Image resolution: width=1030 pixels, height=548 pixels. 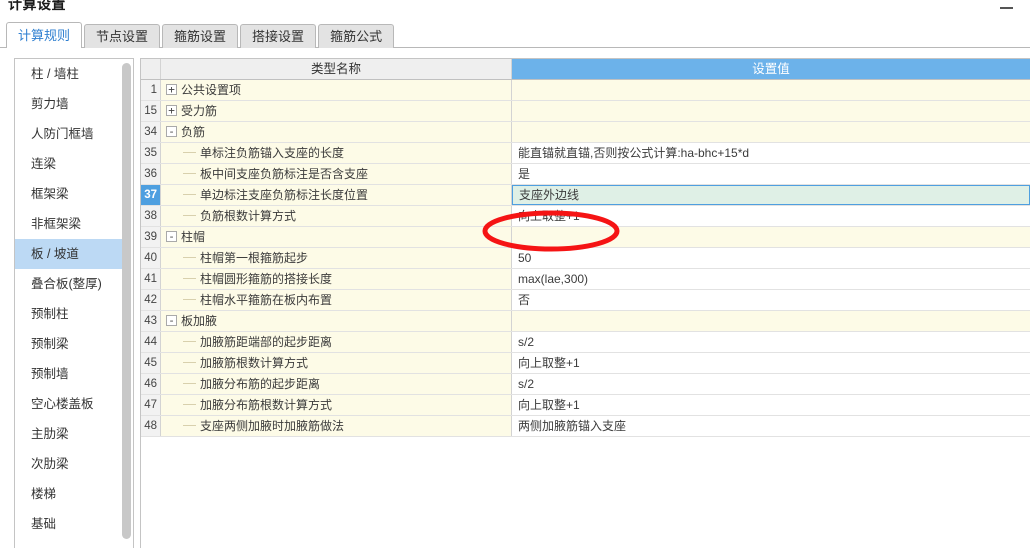 I want to click on type-name-cell: 加腋分布筋根数计算方式, so click(x=336, y=405).